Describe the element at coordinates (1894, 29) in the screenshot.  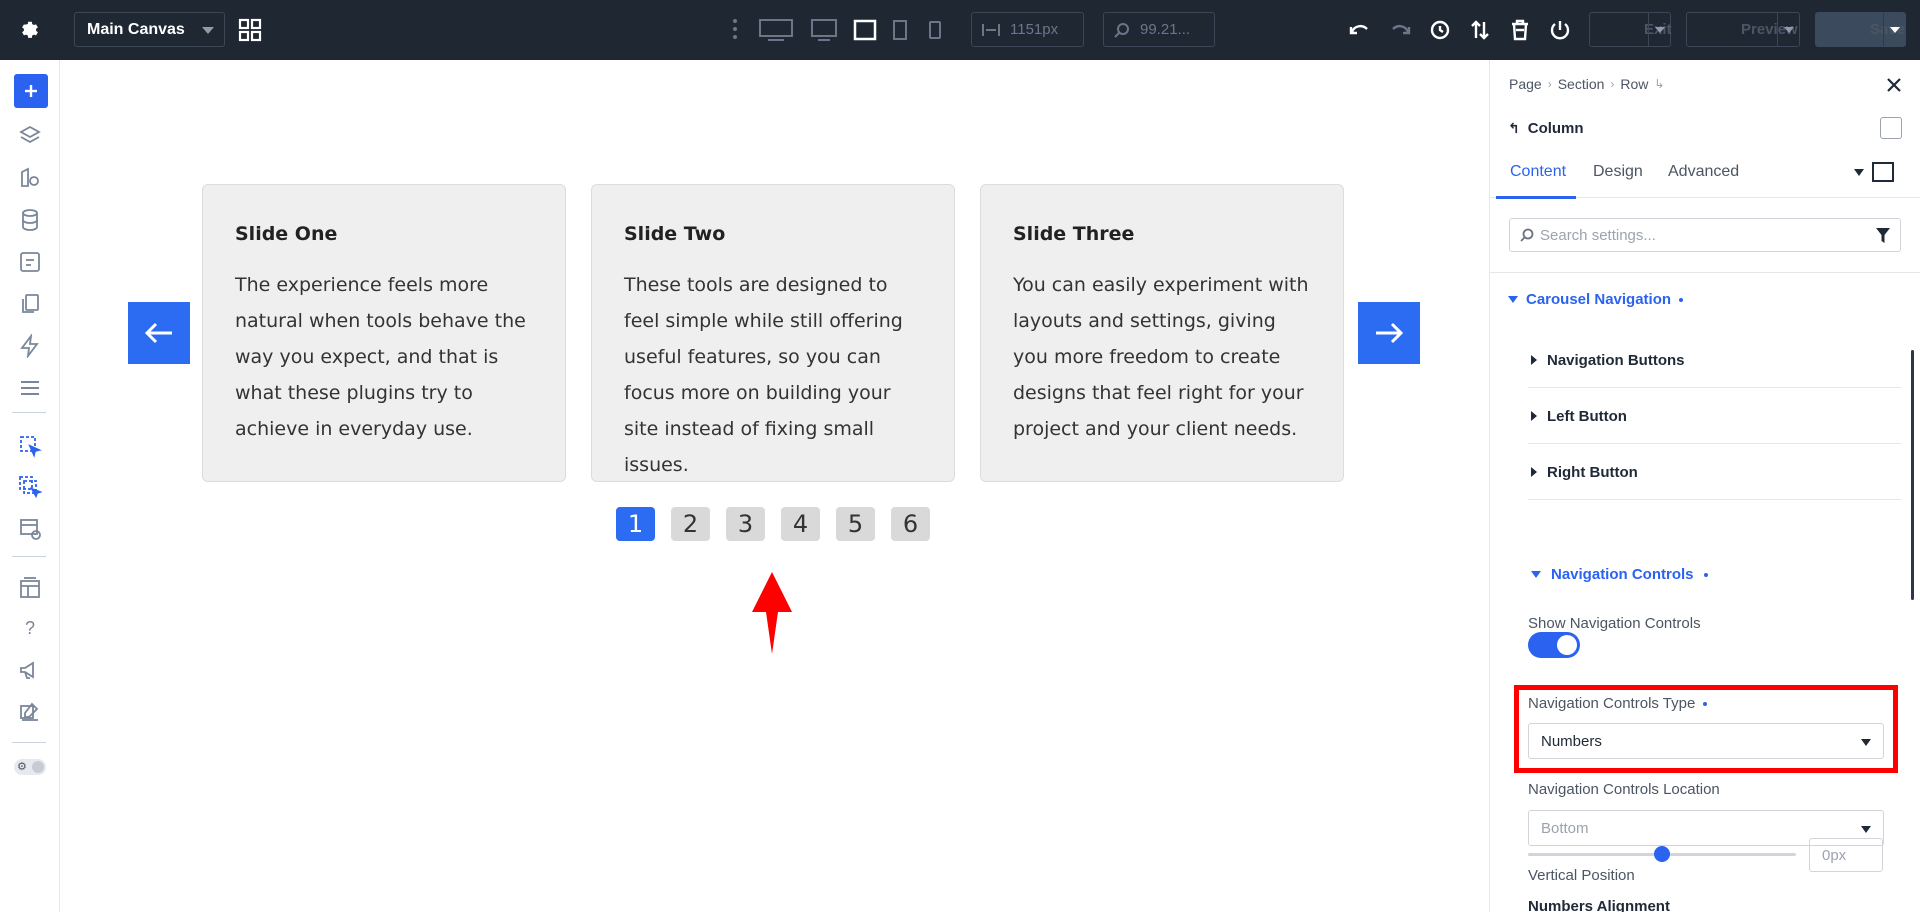
I see `save-menu-toggle` at that location.